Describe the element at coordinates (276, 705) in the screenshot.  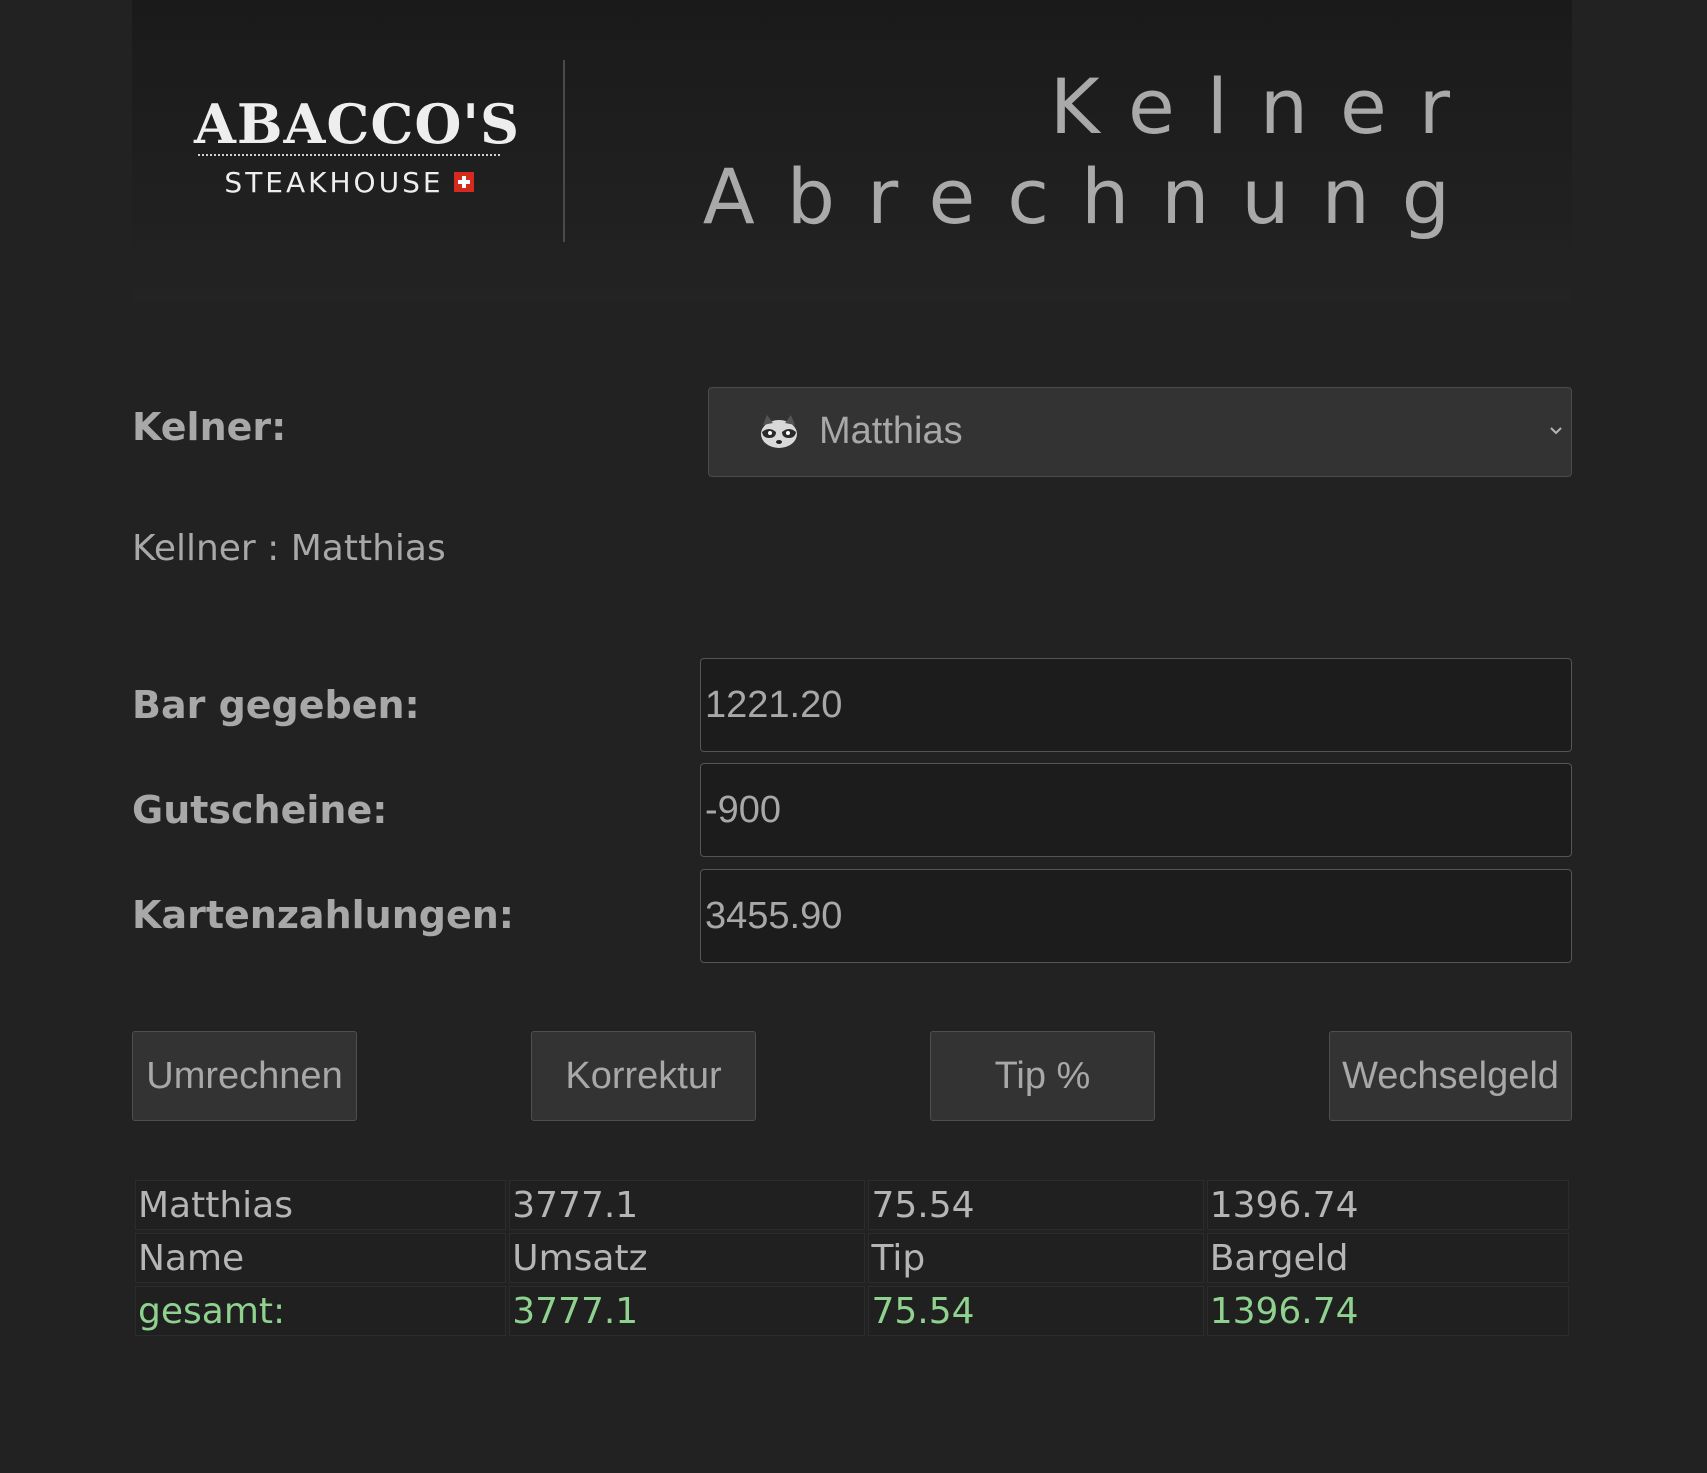
I see `bar-given-label: Bar gegeben:` at that location.